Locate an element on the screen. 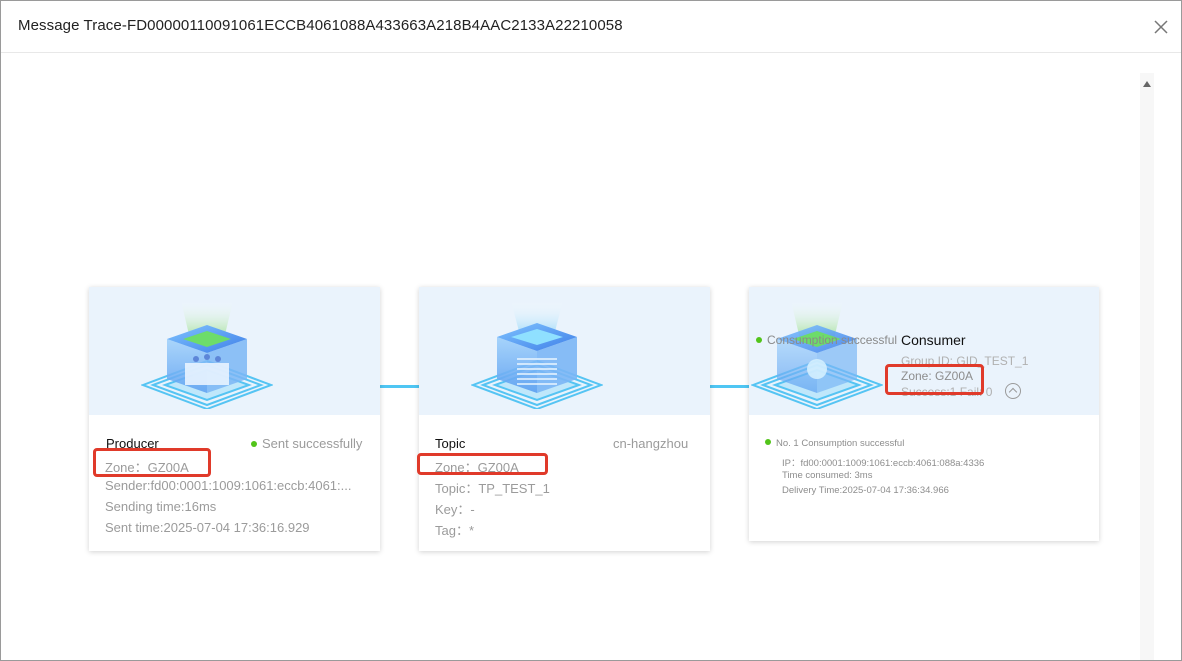  topic-key: Key：- is located at coordinates (455, 509).